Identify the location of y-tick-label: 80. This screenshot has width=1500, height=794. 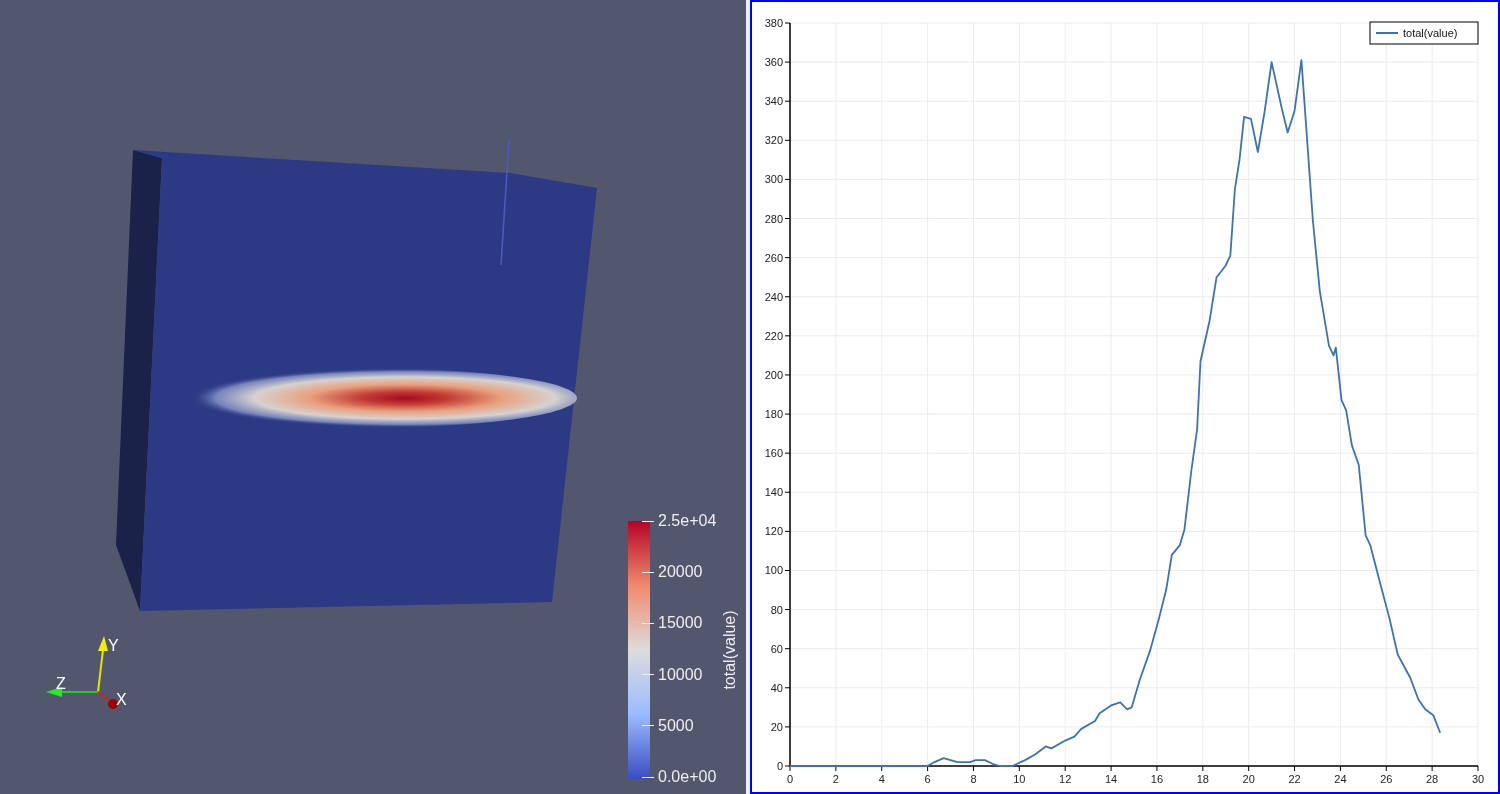
(776, 609).